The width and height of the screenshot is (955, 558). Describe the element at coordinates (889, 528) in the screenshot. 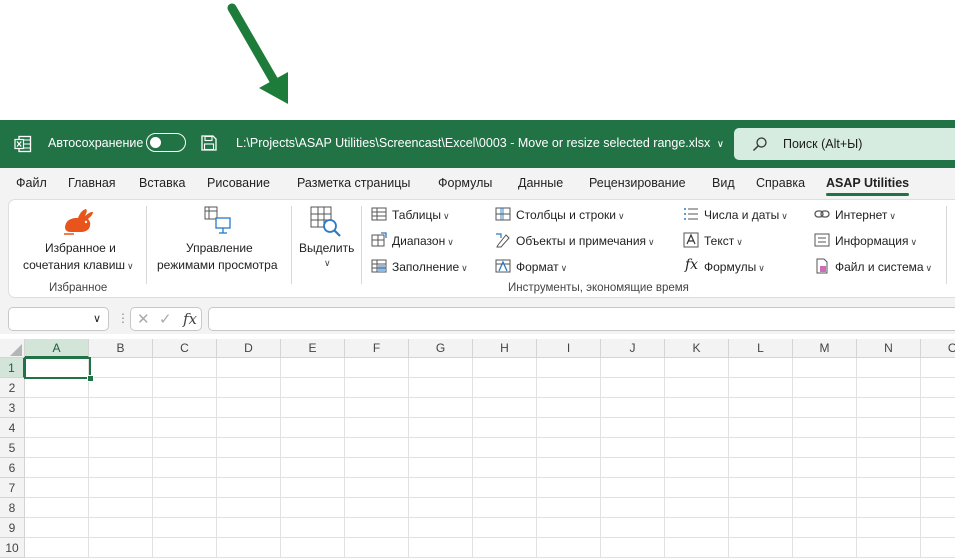

I see `cell-n9` at that location.